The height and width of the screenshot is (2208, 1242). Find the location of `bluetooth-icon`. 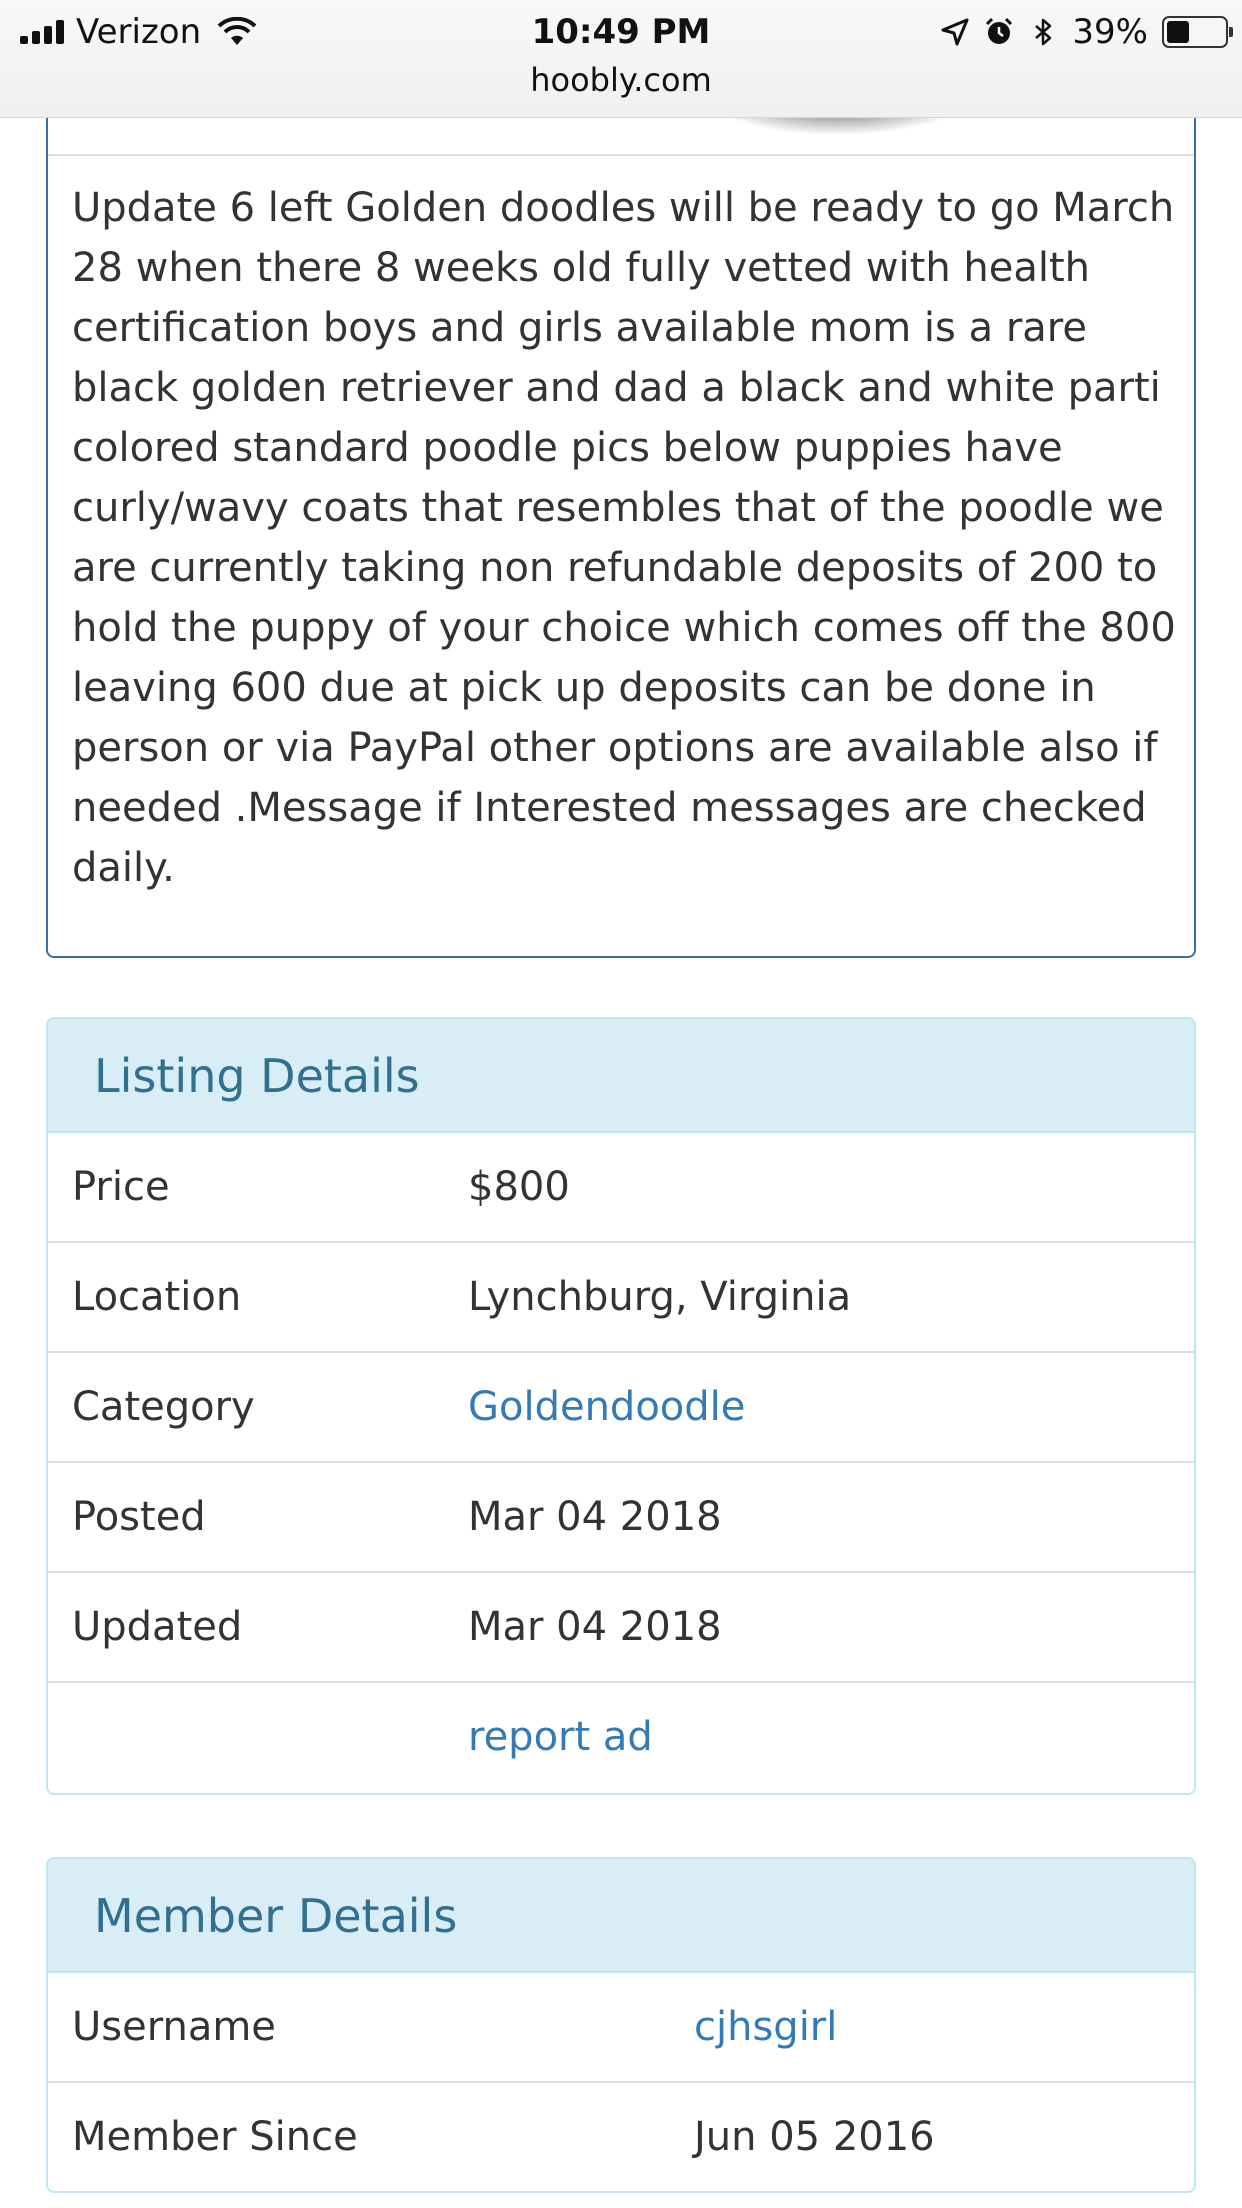

bluetooth-icon is located at coordinates (1043, 32).